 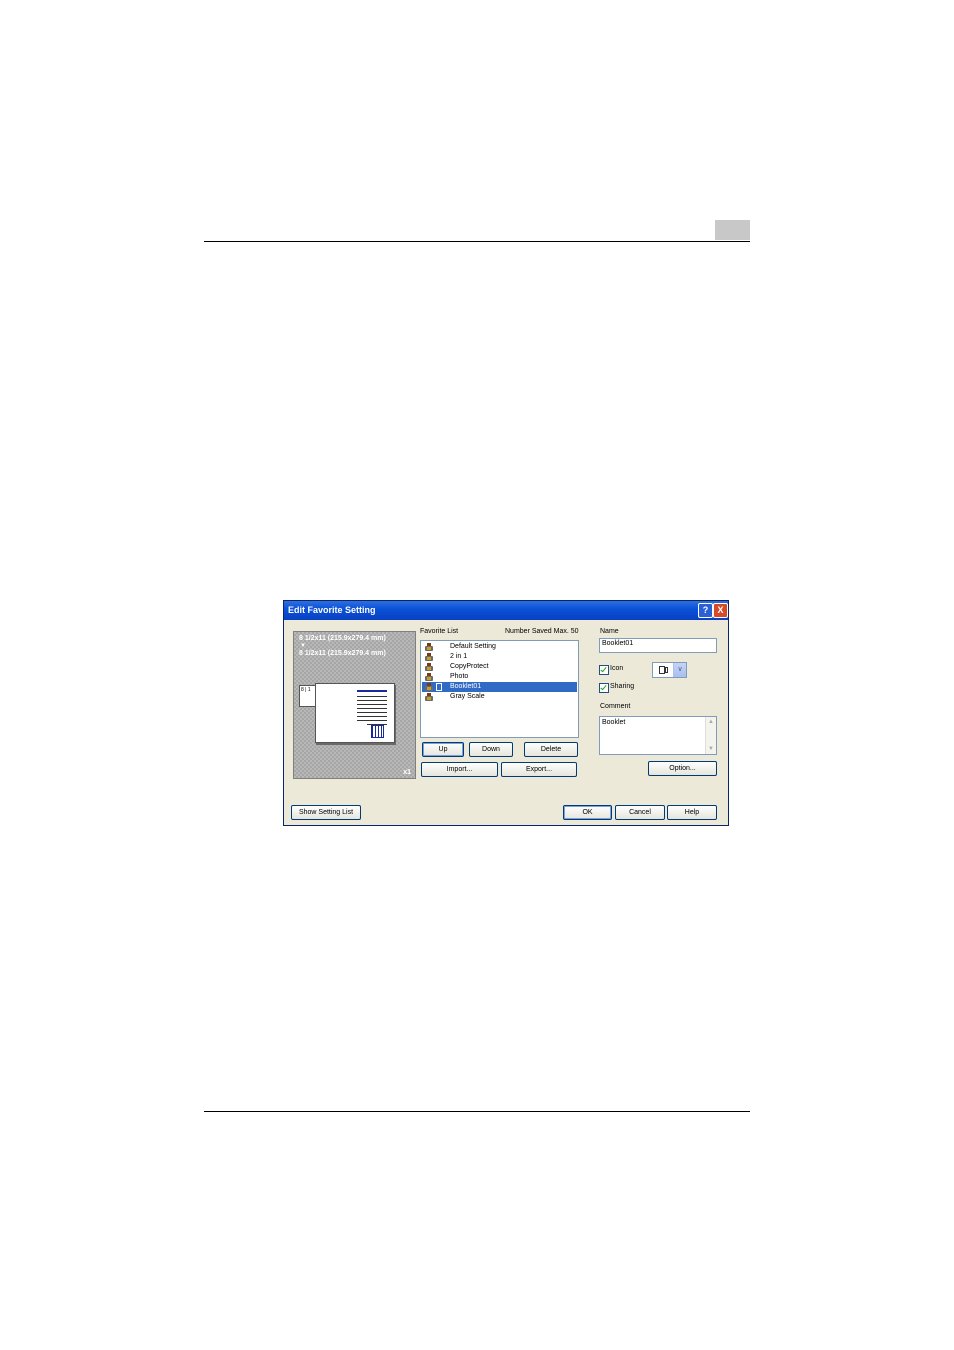 I want to click on down-button: Down, so click(x=491, y=749).